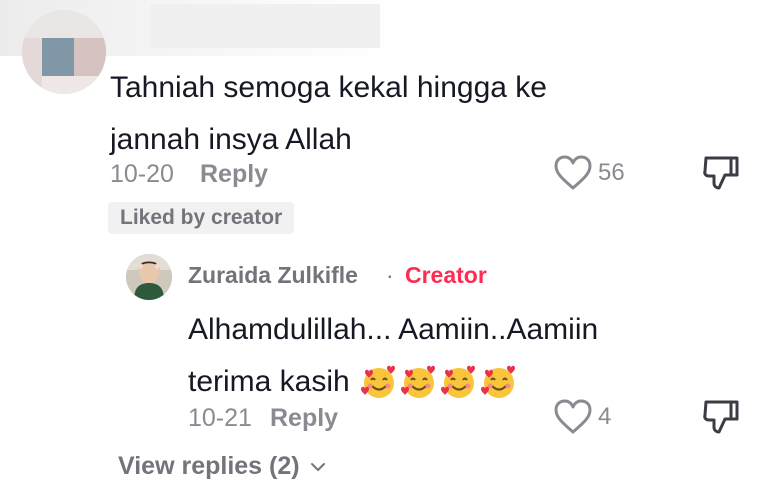 This screenshot has height=500, width=768. Describe the element at coordinates (304, 418) in the screenshot. I see `reply-reply-button: Reply` at that location.